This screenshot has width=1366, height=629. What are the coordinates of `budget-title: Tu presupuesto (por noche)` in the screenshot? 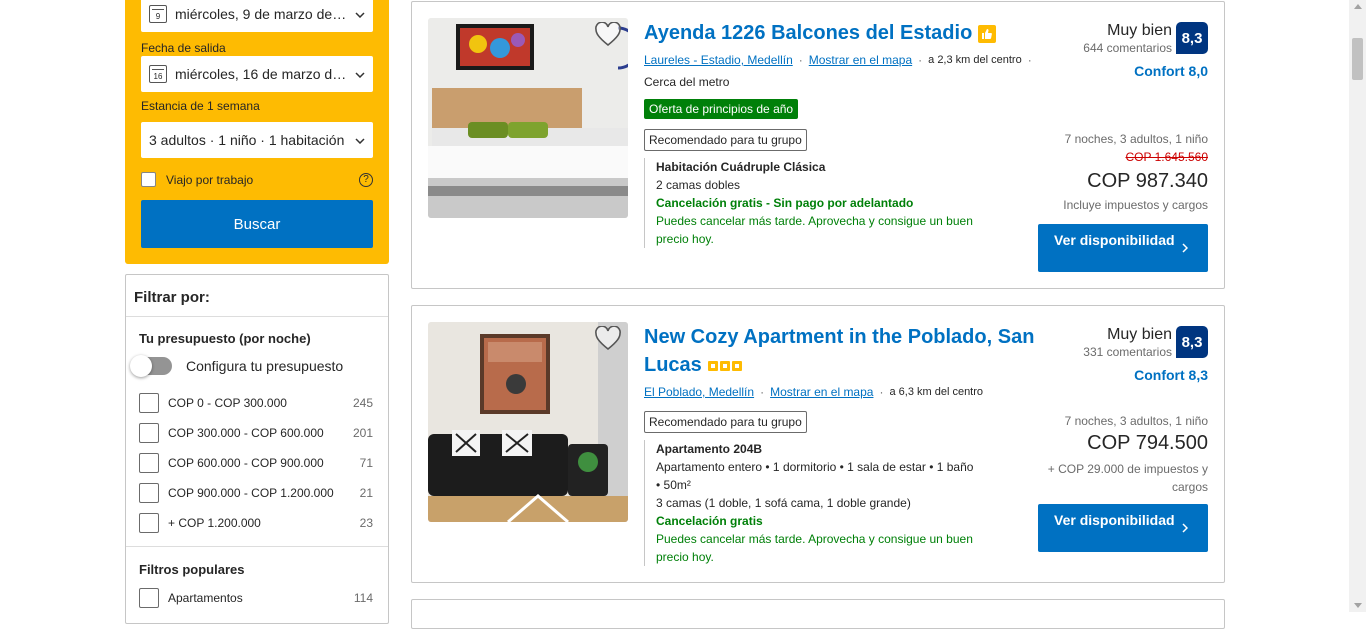 It's located at (225, 338).